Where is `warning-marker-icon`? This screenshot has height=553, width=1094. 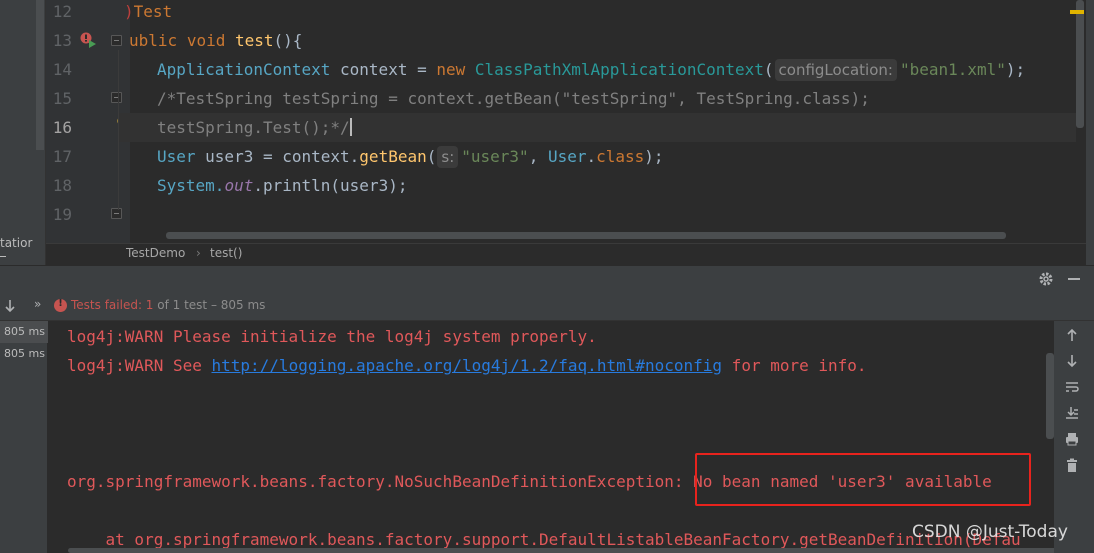
warning-marker-icon is located at coordinates (1077, 12).